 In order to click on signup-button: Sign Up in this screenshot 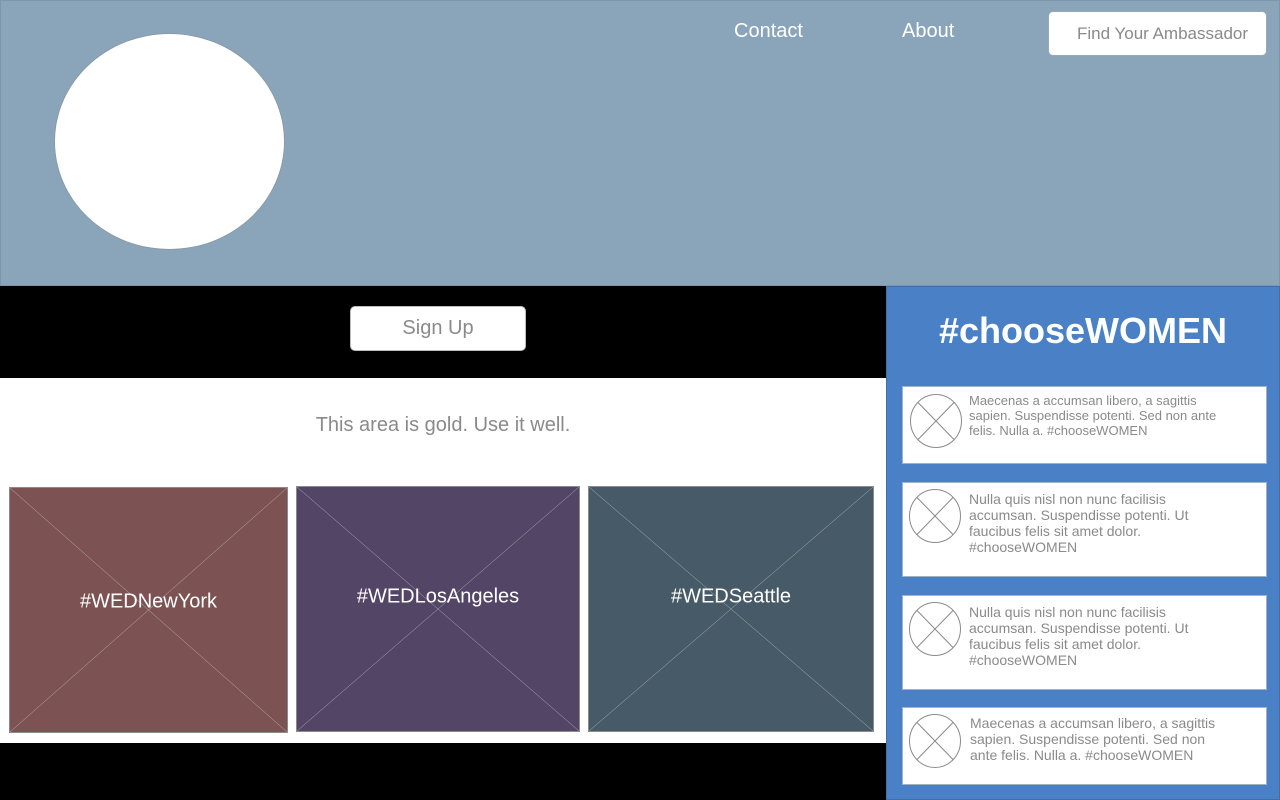, I will do `click(438, 328)`.